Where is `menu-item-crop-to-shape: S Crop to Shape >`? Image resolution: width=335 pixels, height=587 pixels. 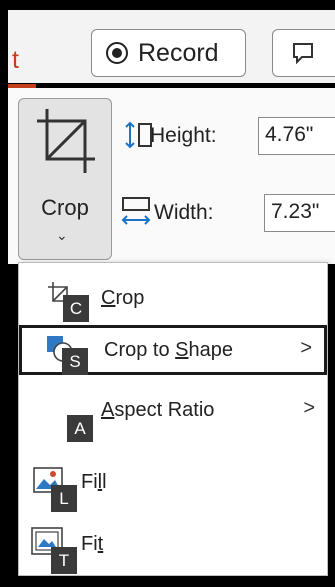
menu-item-crop-to-shape: S Crop to Shape > is located at coordinates (173, 350).